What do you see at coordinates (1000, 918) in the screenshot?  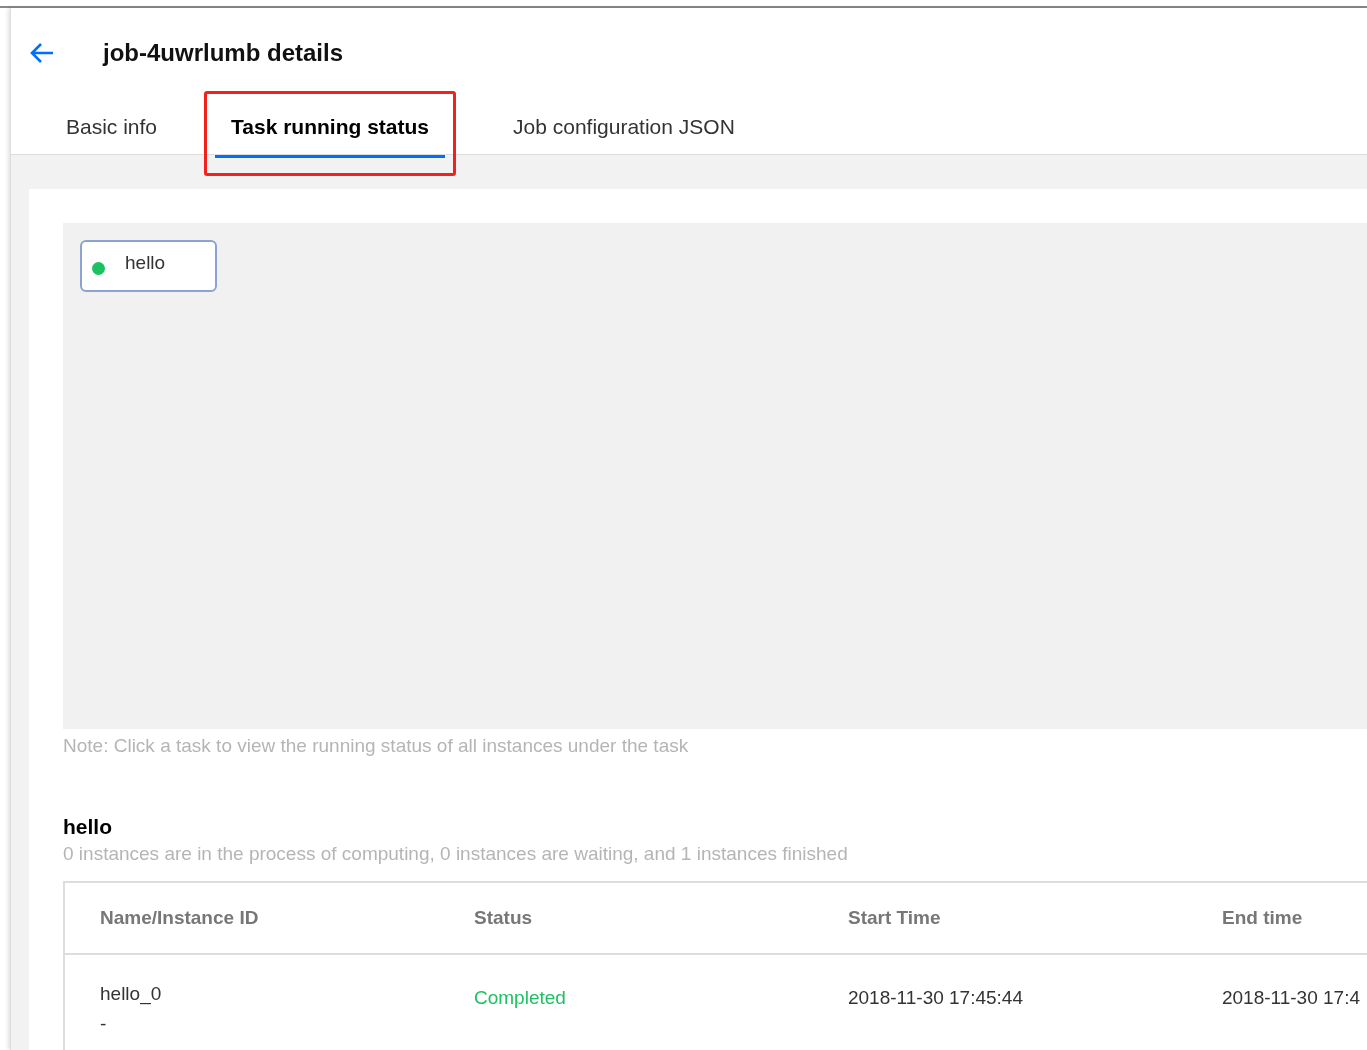 I see `column-header: Start Time` at bounding box center [1000, 918].